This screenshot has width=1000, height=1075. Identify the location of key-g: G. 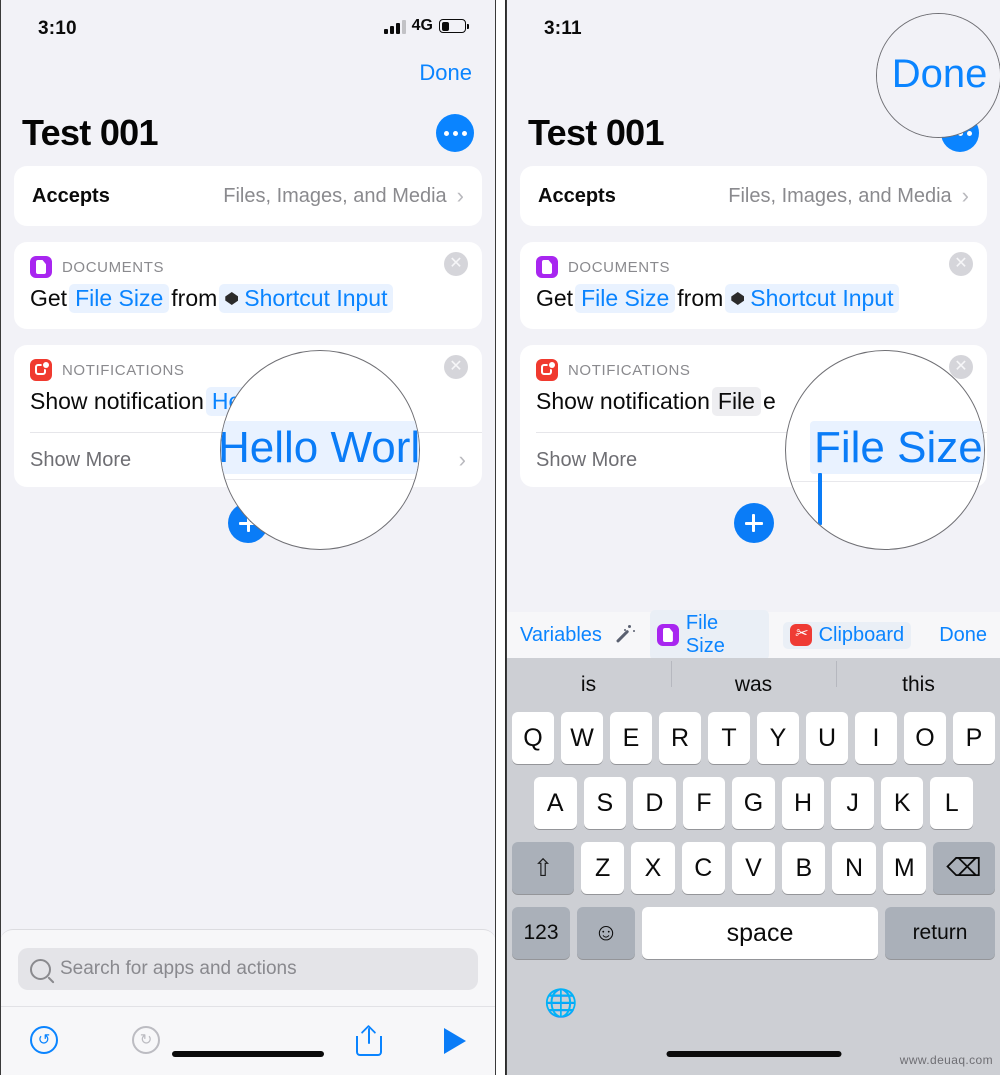
(753, 803).